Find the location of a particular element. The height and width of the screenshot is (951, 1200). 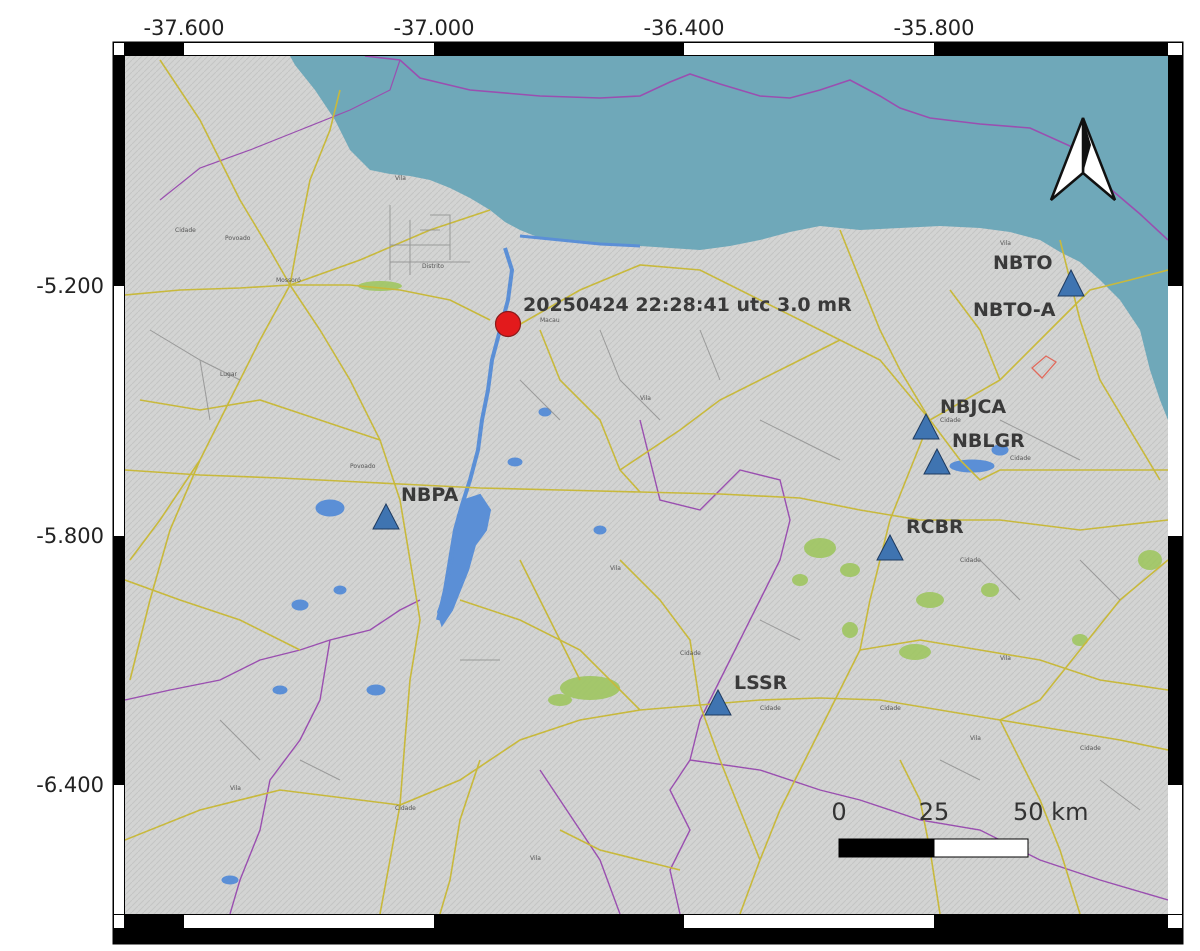

x-tick-labels: -37.600 -37.000 -36.400 -35.800 is located at coordinates (558, 28).